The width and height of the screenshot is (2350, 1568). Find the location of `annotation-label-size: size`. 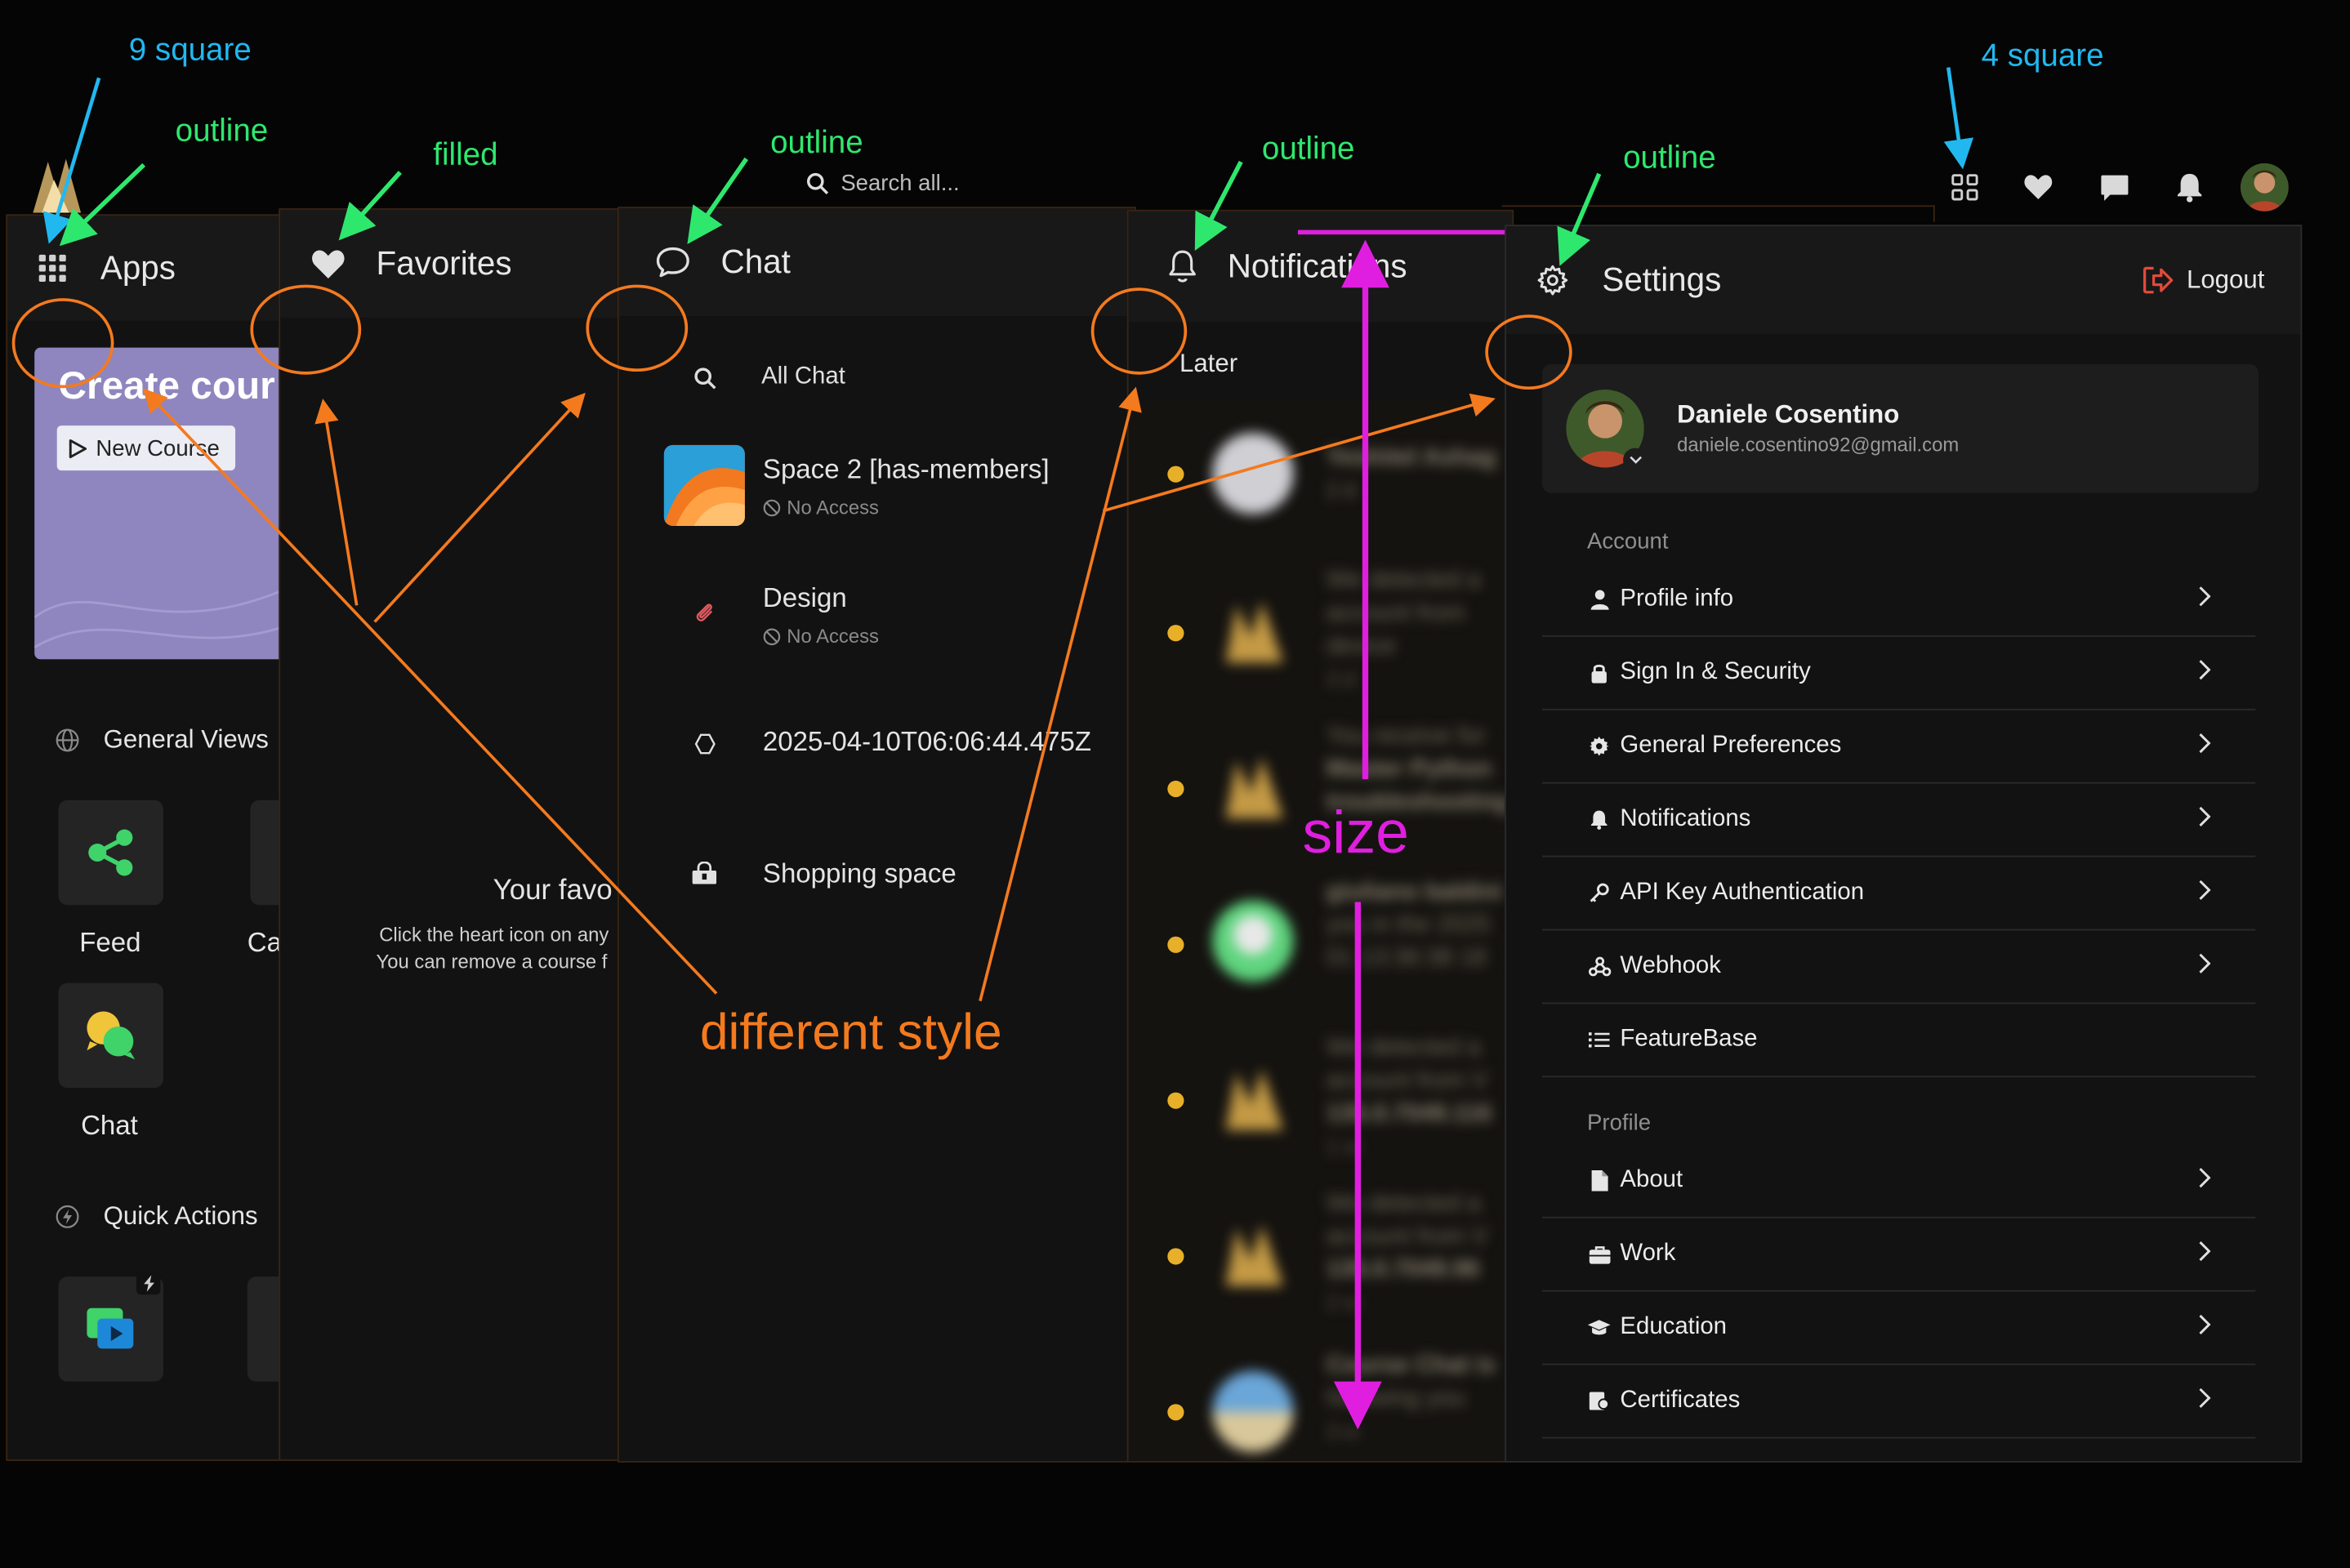

annotation-label-size: size is located at coordinates (1355, 833).